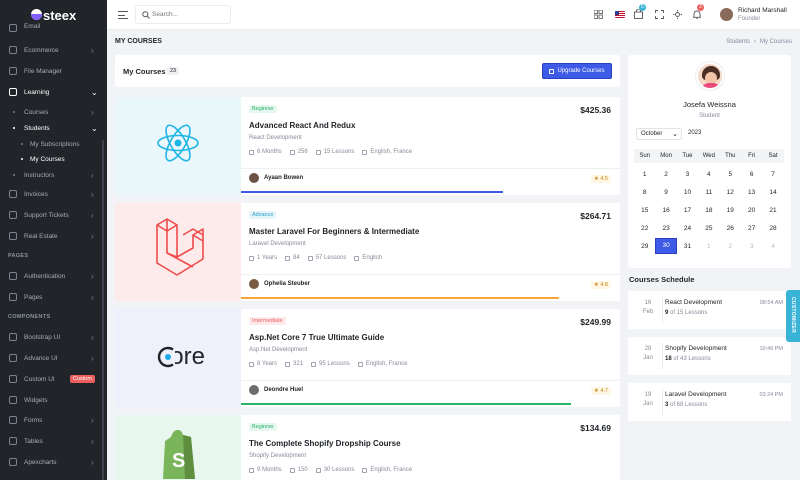 The height and width of the screenshot is (480, 800). I want to click on calendar-day: 7, so click(772, 174).